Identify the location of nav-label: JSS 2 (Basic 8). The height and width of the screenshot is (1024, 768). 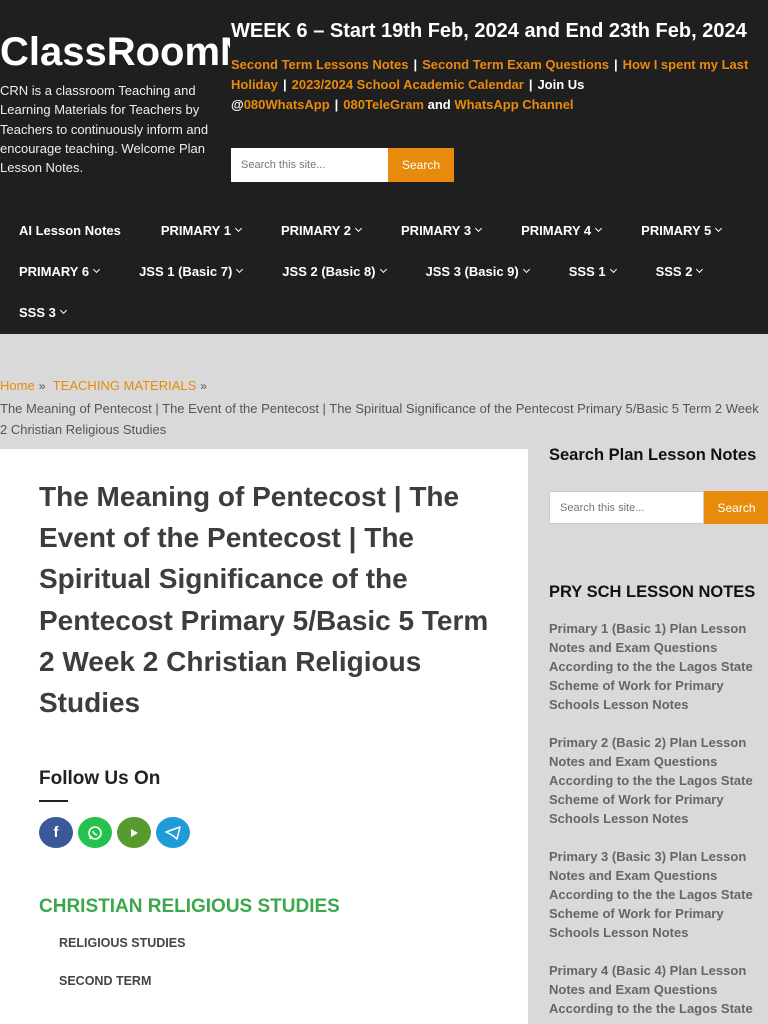
(329, 271).